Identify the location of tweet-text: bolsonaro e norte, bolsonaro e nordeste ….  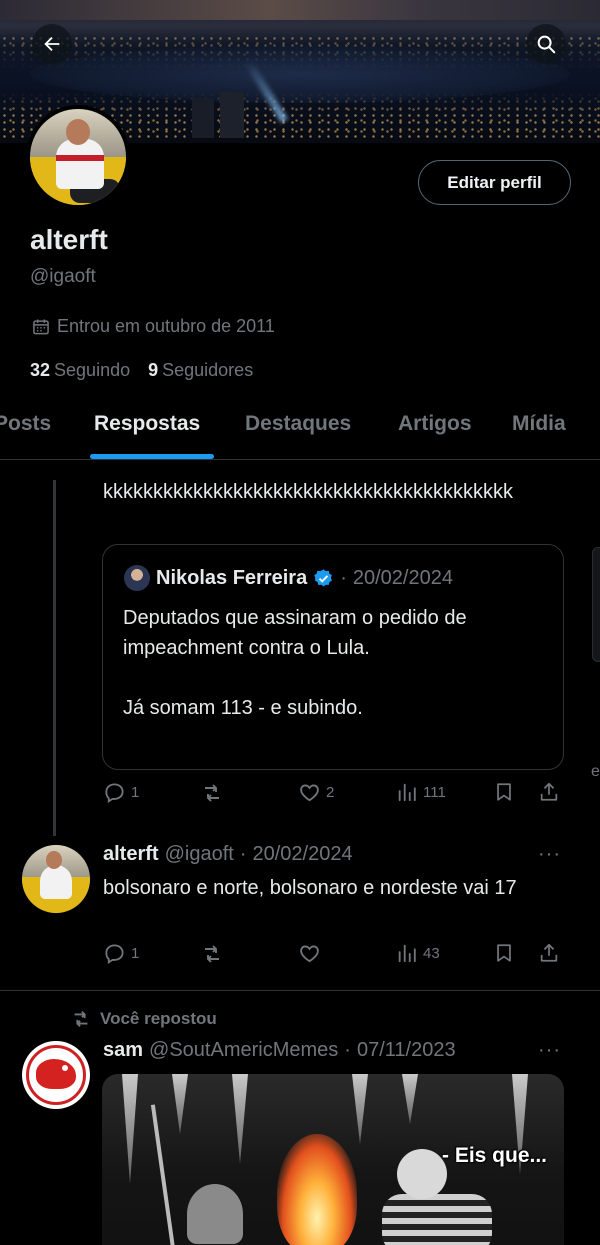
(310, 888).